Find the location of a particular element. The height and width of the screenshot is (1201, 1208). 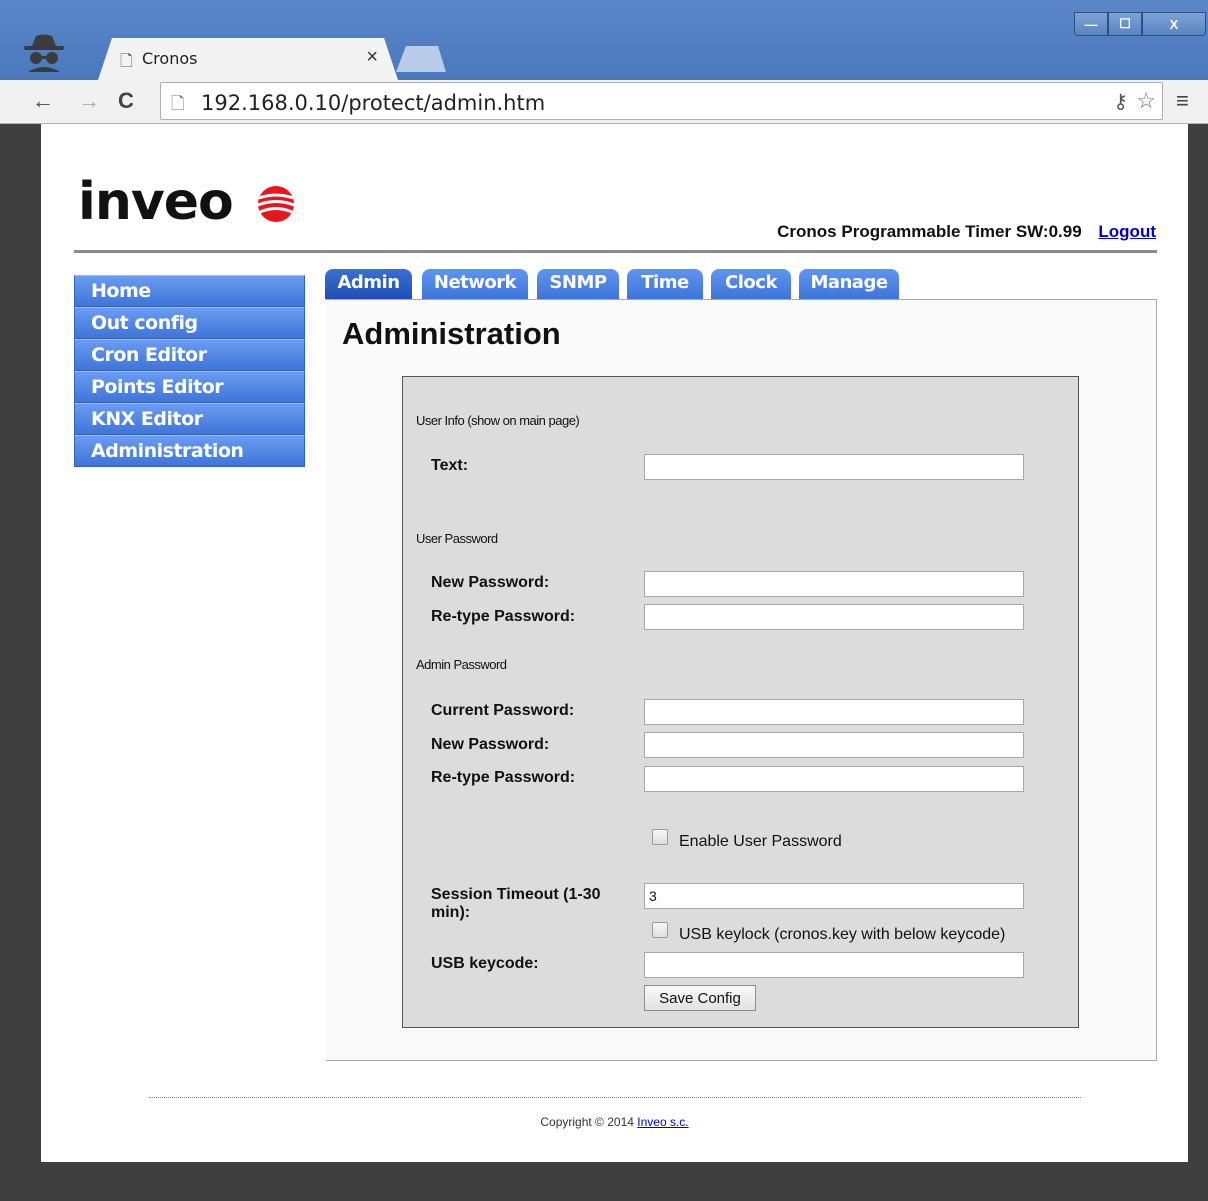

usb-keycode-input is located at coordinates (834, 965).